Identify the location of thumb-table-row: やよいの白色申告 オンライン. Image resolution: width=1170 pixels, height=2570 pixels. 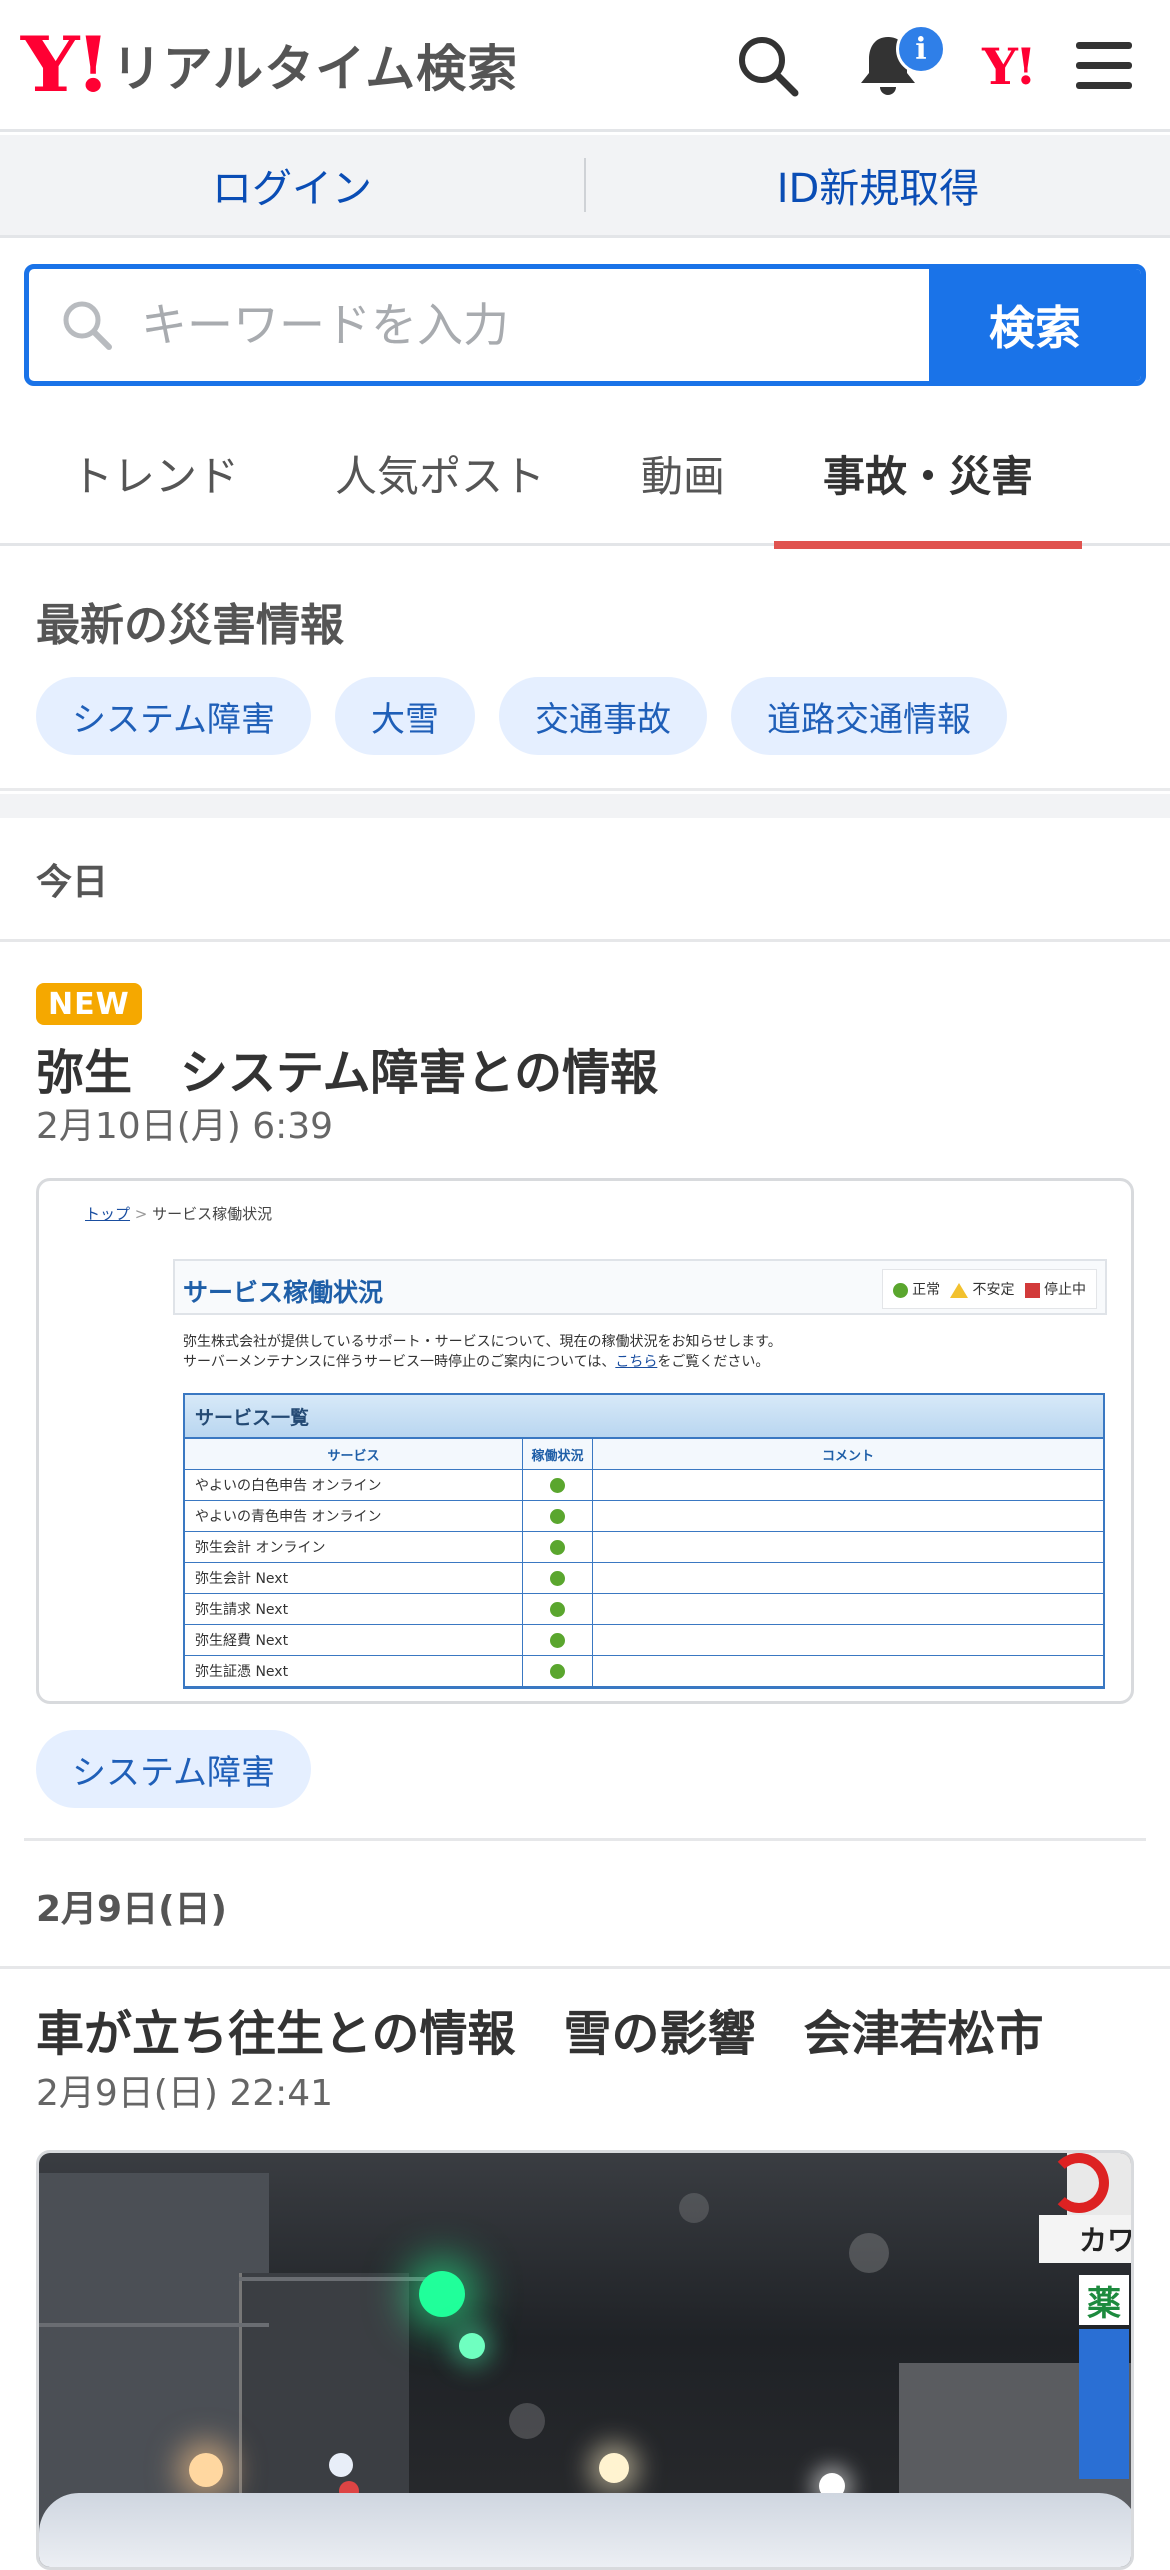
(644, 1485).